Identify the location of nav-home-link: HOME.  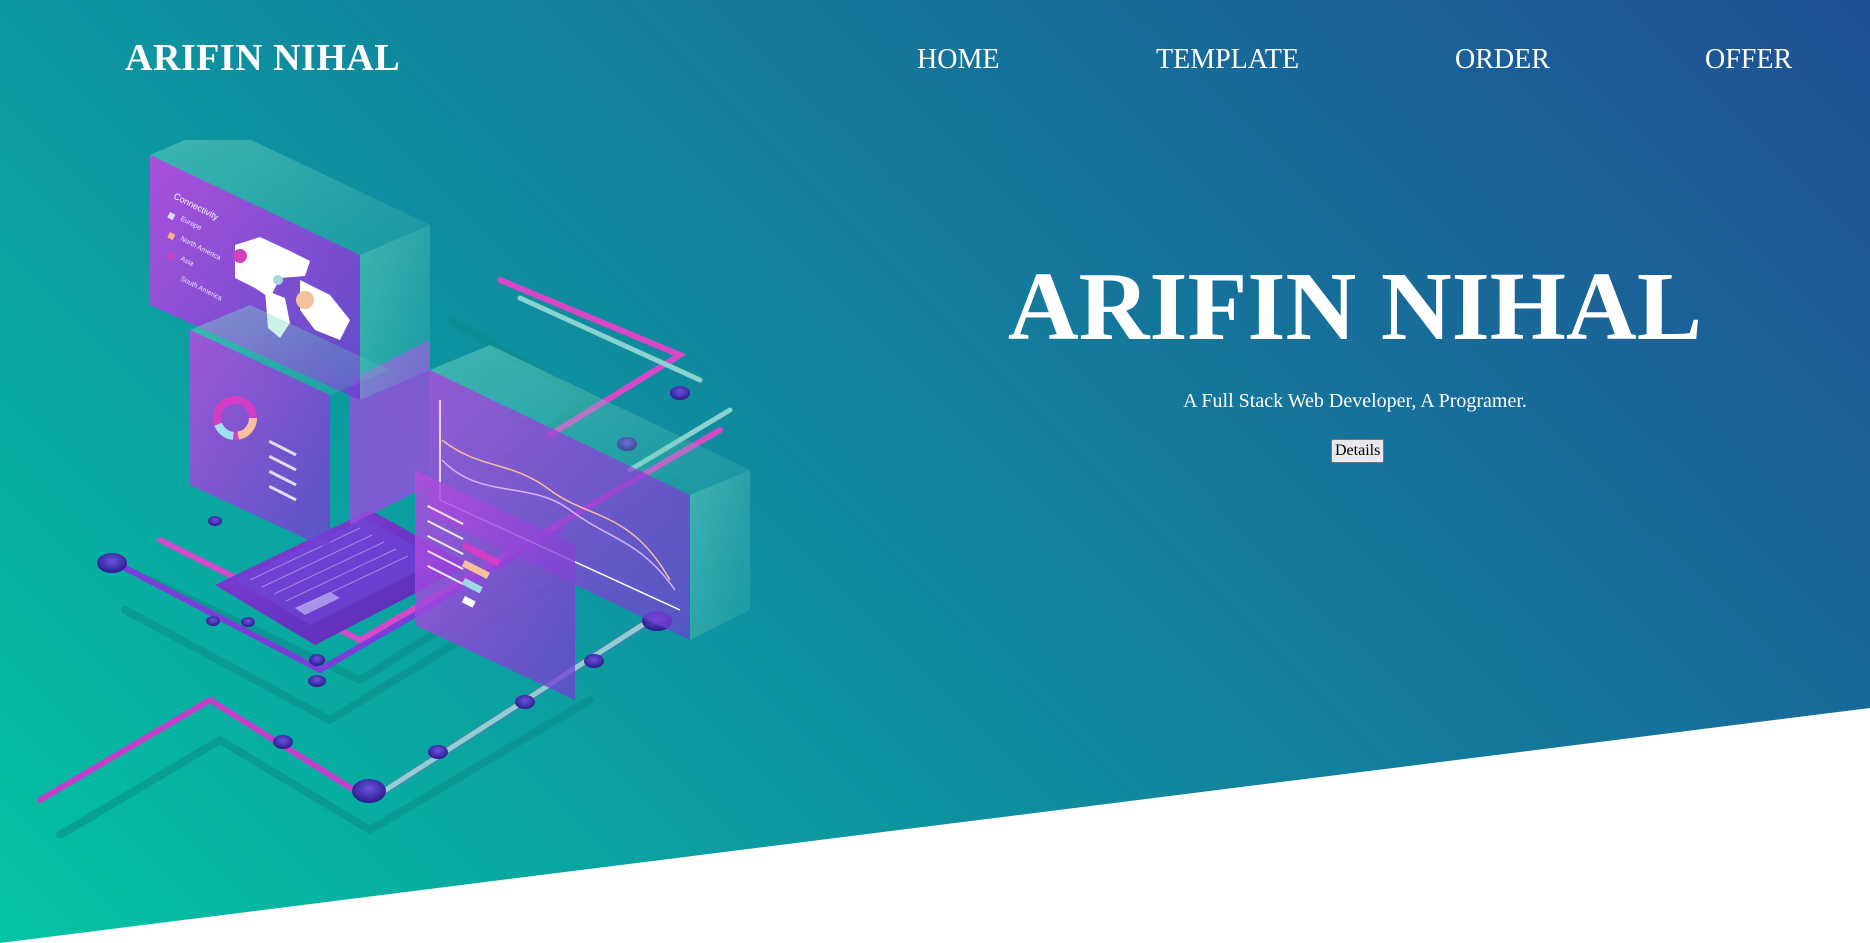
(958, 60).